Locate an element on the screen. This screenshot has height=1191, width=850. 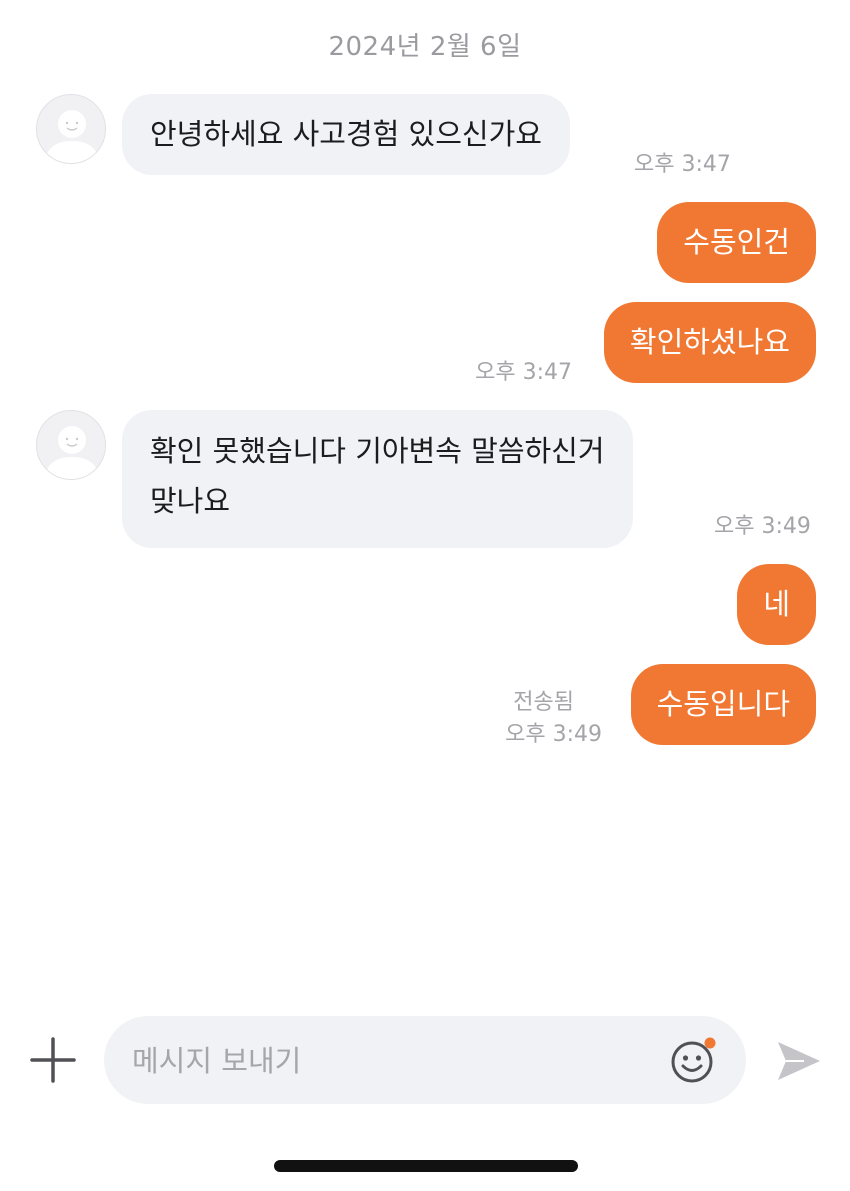
home-indicator is located at coordinates (426, 1166).